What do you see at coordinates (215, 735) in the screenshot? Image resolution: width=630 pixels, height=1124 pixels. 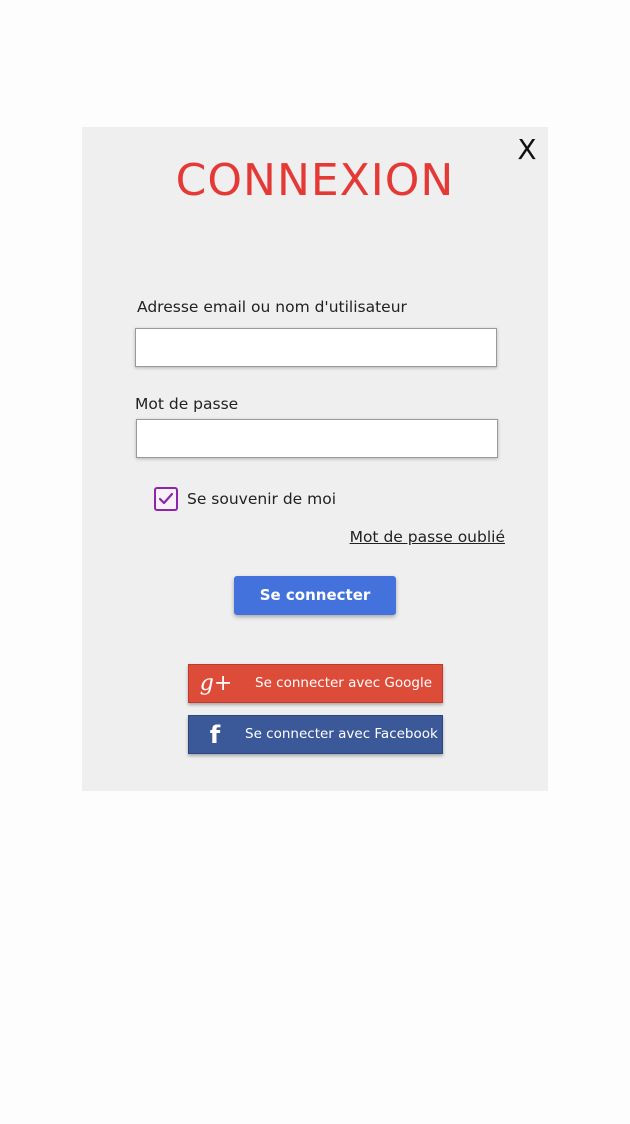 I see `facebook-icon: f` at bounding box center [215, 735].